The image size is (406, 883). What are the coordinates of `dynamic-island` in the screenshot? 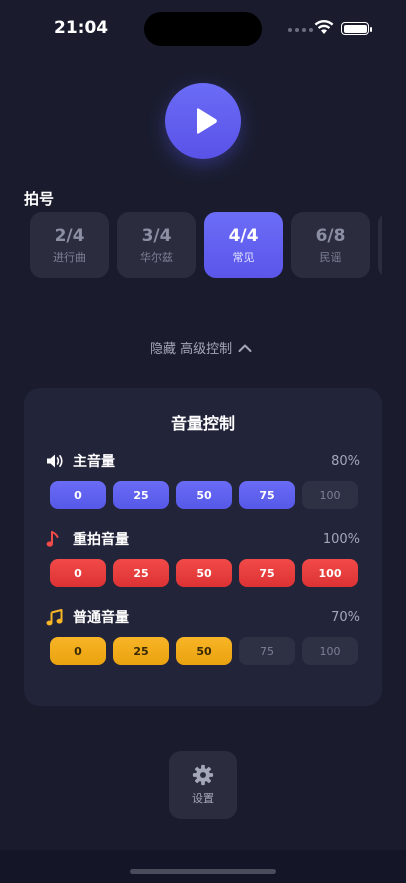 It's located at (203, 29).